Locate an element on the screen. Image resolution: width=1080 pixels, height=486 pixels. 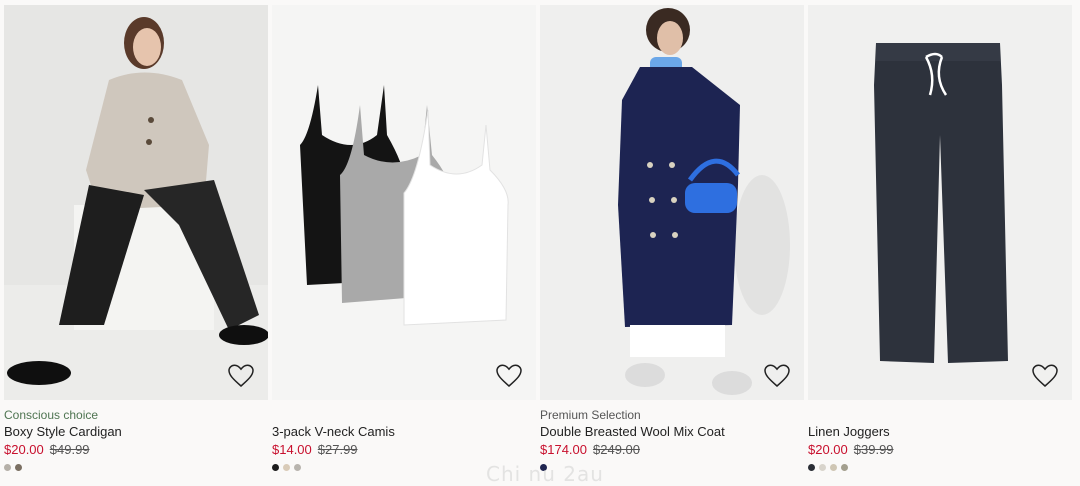
product-prices: $14.00 $27.99 is located at coordinates (404, 450).